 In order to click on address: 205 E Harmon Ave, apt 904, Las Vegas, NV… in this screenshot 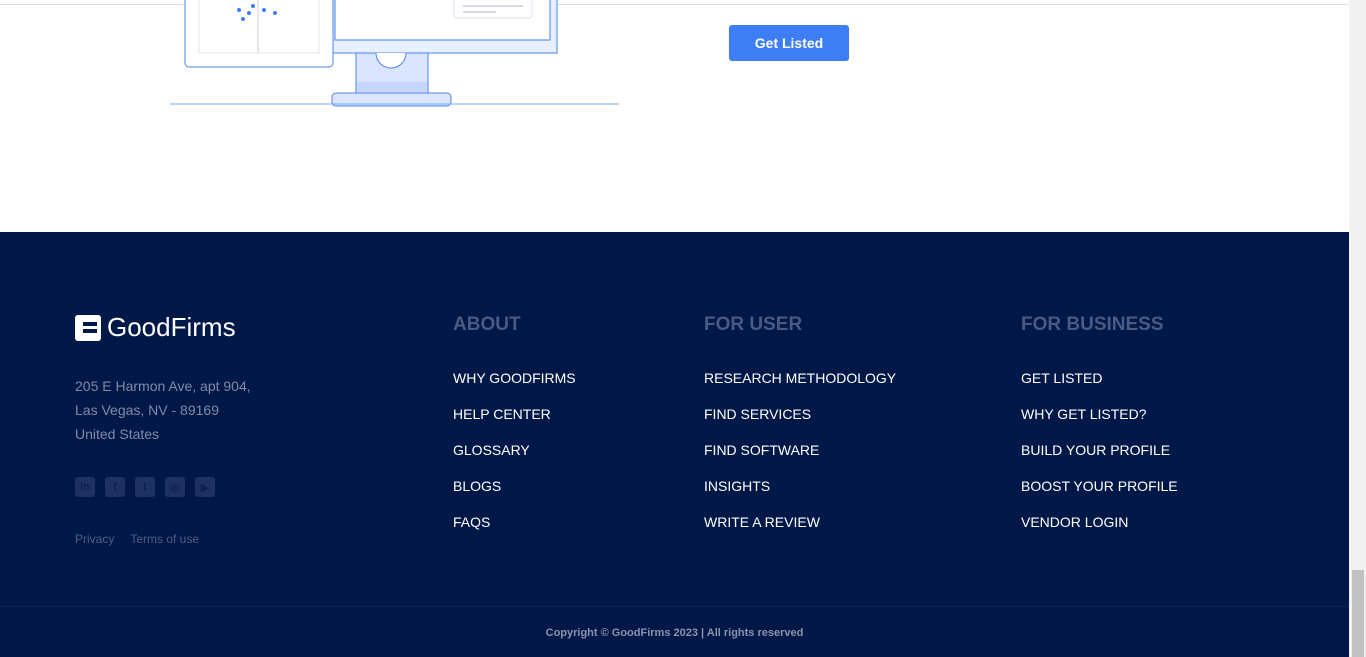, I will do `click(163, 410)`.